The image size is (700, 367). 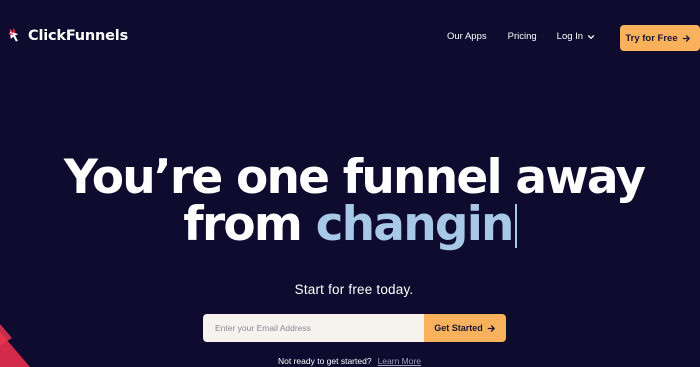 I want to click on typing-caret, so click(x=515, y=226).